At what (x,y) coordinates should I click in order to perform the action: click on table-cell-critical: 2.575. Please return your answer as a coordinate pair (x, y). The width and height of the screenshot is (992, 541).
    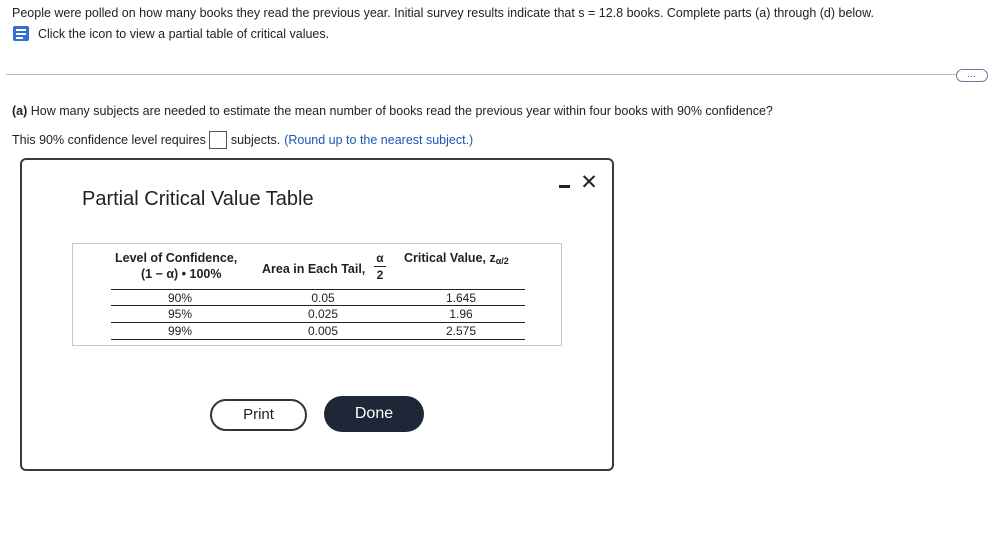
    Looking at the image, I should click on (461, 331).